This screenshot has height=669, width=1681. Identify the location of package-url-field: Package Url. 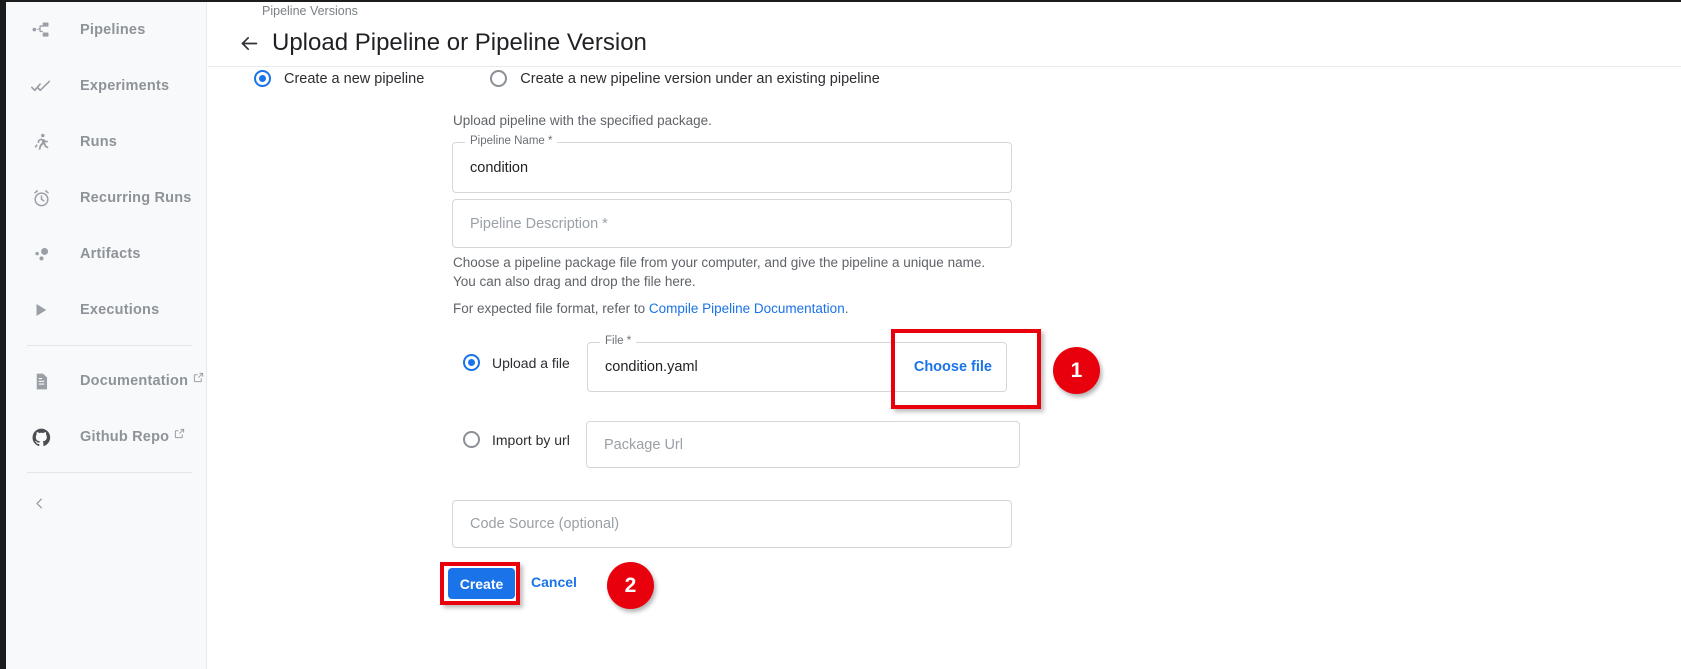
(803, 444).